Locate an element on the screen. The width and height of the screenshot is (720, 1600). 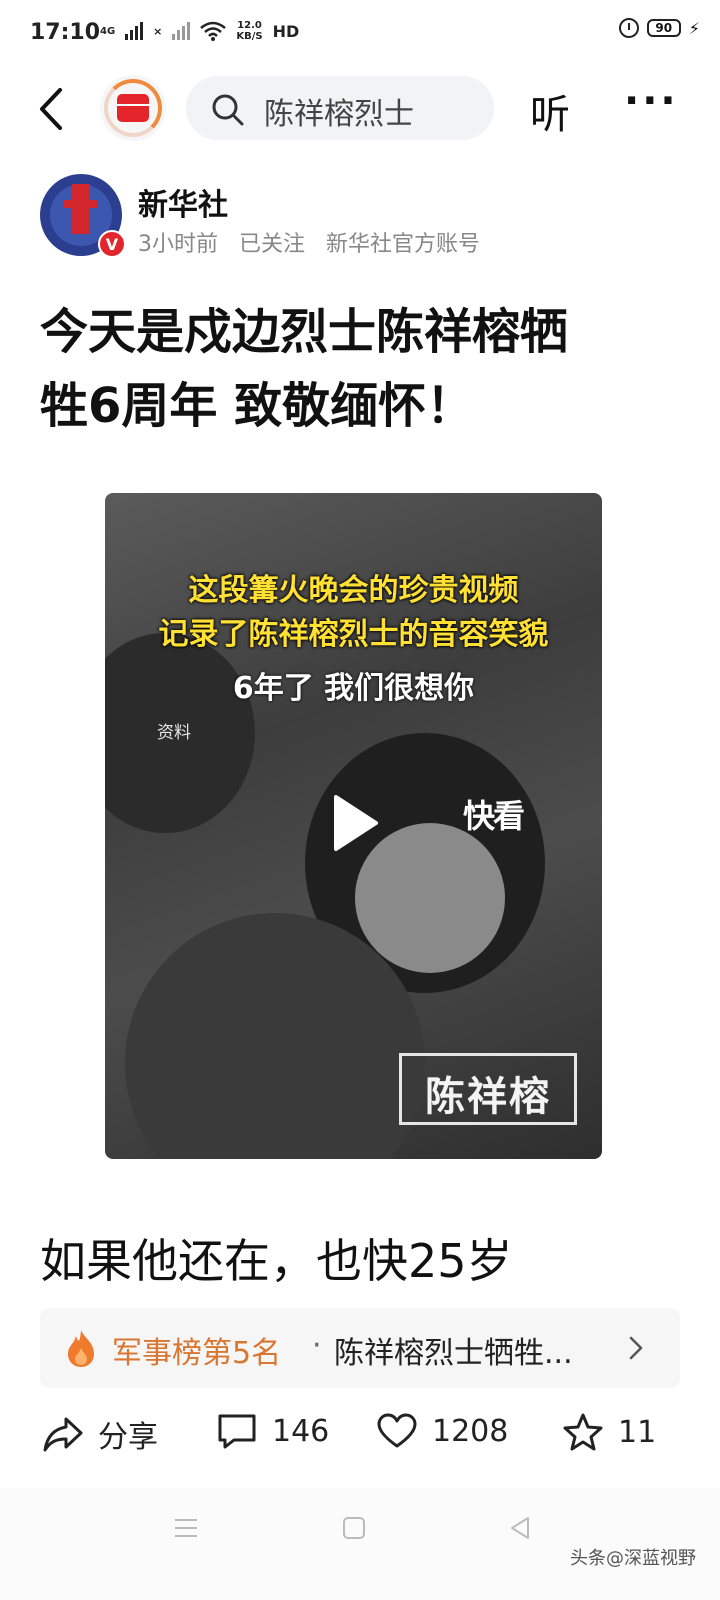
more-button: ··· is located at coordinates (651, 101).